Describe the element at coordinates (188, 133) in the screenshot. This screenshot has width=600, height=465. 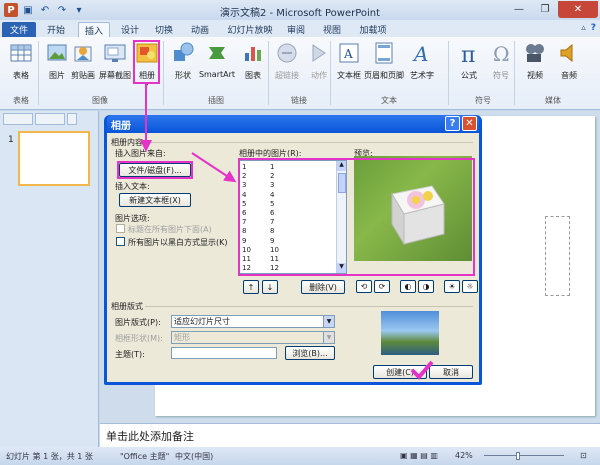
I see `annotation-arrows` at that location.